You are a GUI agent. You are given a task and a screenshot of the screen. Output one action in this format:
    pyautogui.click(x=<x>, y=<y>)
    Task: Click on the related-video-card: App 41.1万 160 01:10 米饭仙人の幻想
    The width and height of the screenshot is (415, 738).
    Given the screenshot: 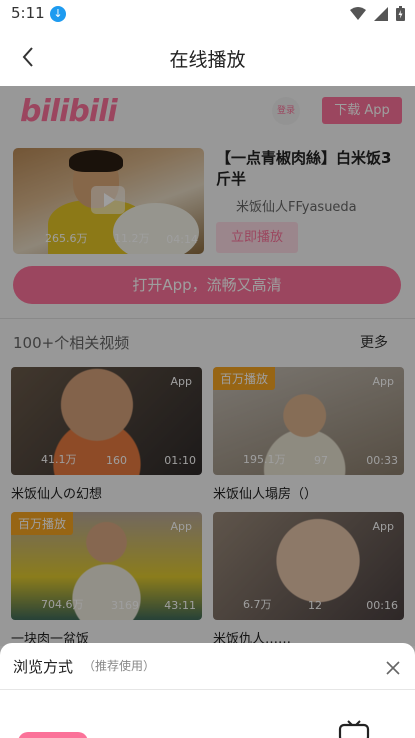 What is the action you would take?
    pyautogui.click(x=106, y=434)
    